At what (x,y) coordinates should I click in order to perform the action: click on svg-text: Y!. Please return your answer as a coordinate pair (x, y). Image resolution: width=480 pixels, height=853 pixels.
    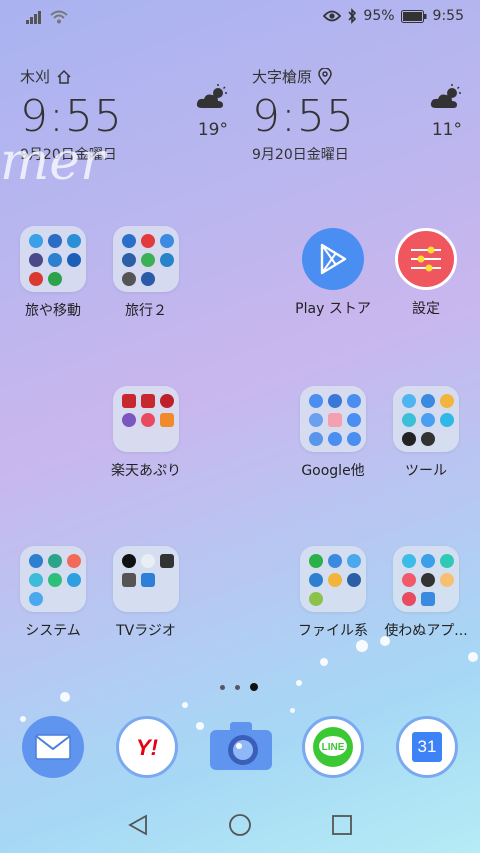
    Looking at the image, I should click on (147, 747).